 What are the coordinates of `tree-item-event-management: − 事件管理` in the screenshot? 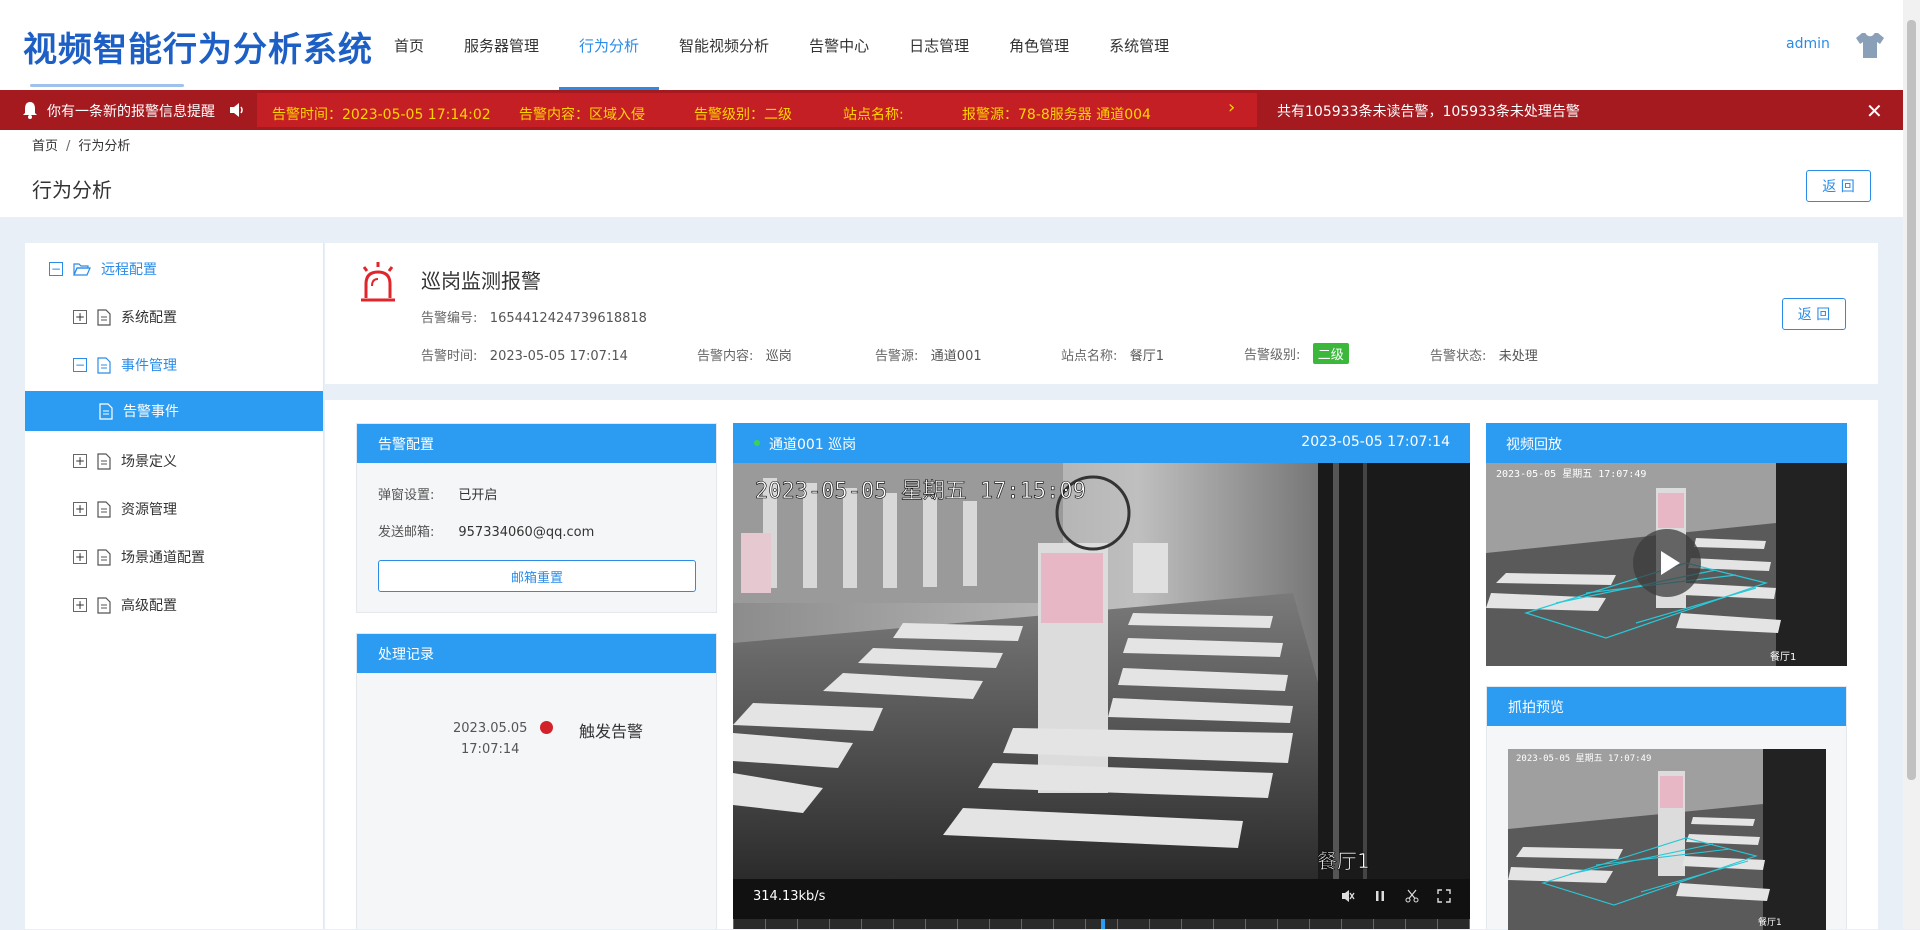 It's located at (174, 365).